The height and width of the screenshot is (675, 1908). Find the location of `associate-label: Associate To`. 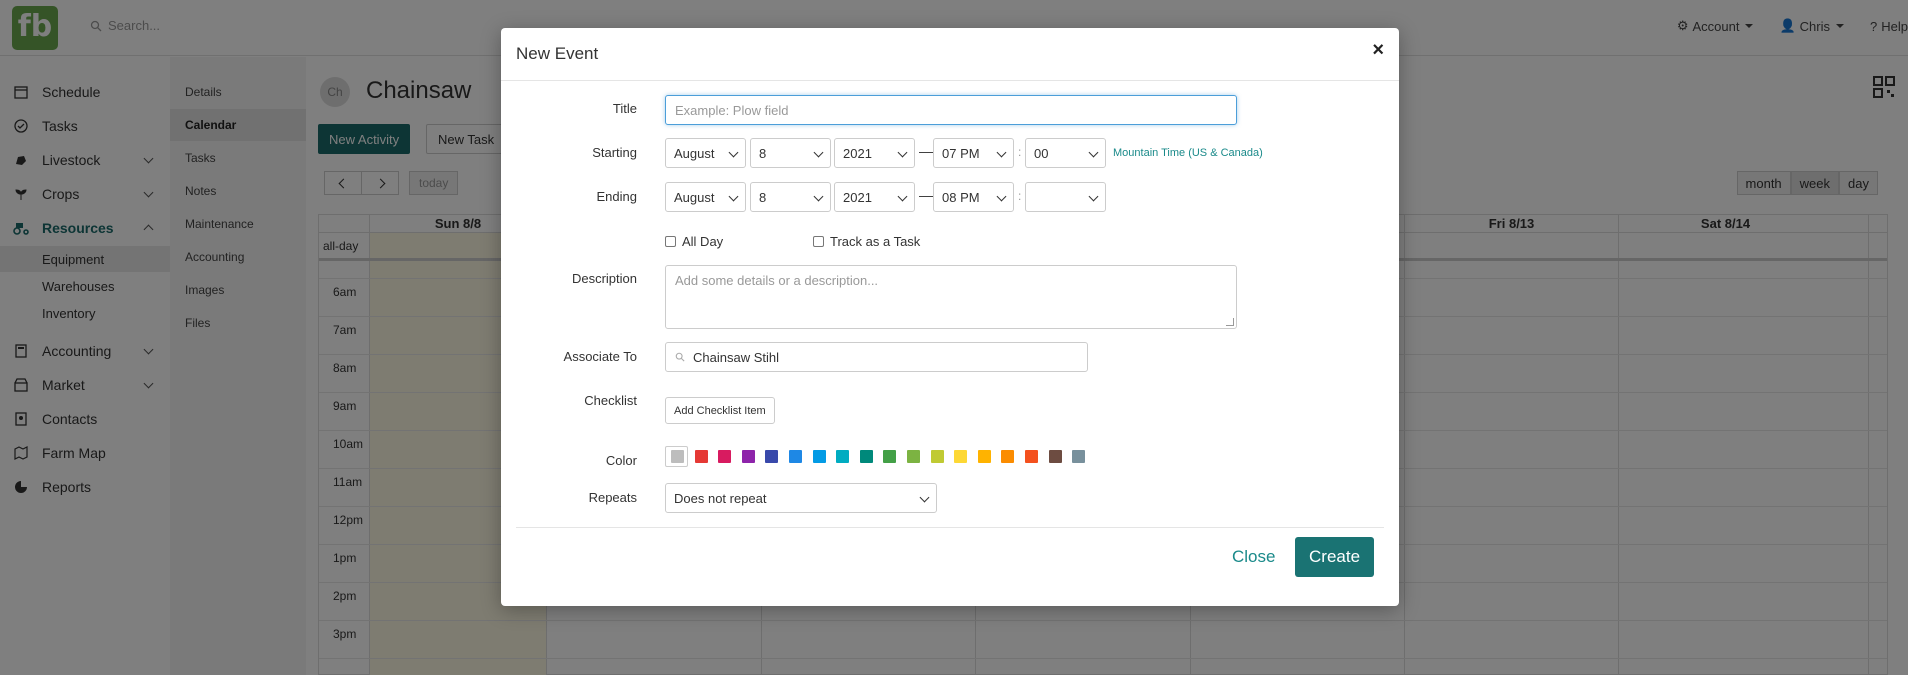

associate-label: Associate To is located at coordinates (600, 356).